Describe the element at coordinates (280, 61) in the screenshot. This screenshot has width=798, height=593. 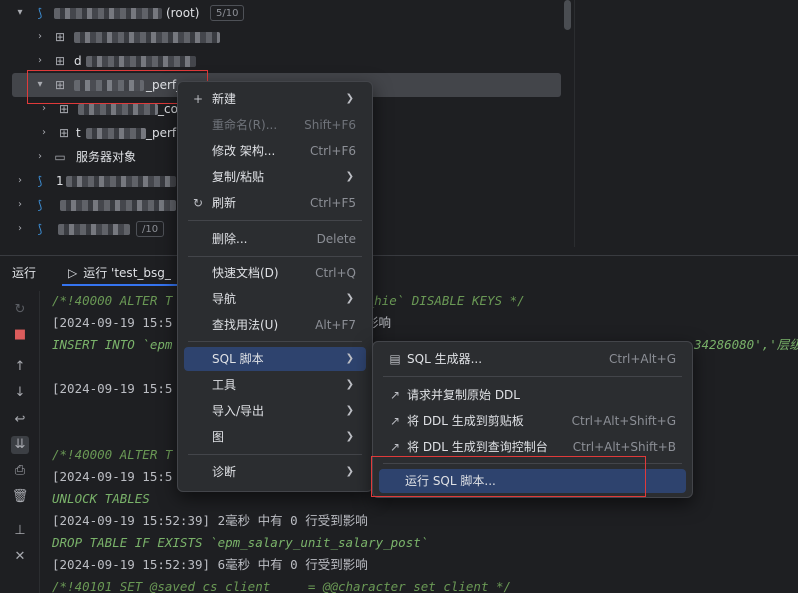
I see `tree-row-schema-2: › ⊞ d` at that location.